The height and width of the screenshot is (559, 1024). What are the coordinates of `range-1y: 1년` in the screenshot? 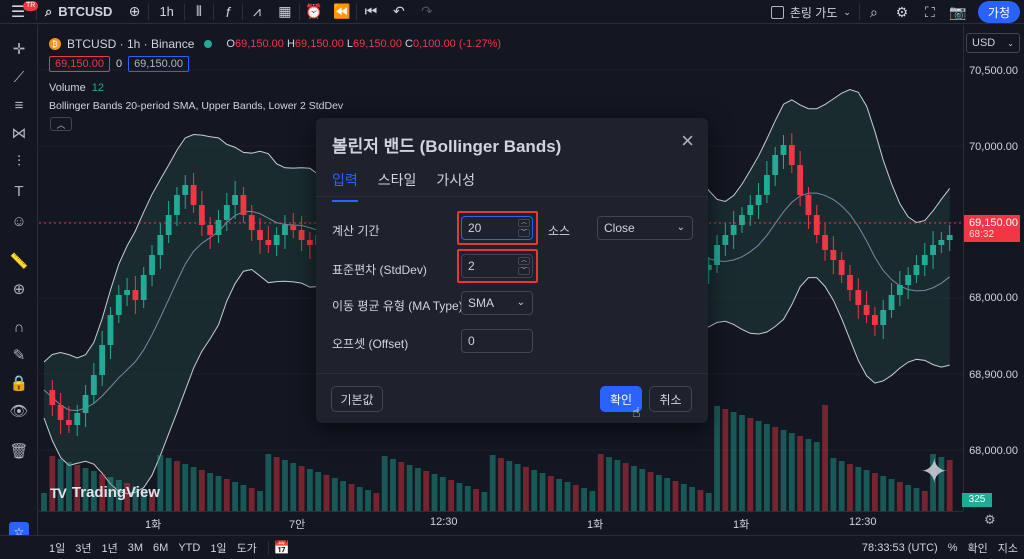 It's located at (110, 548).